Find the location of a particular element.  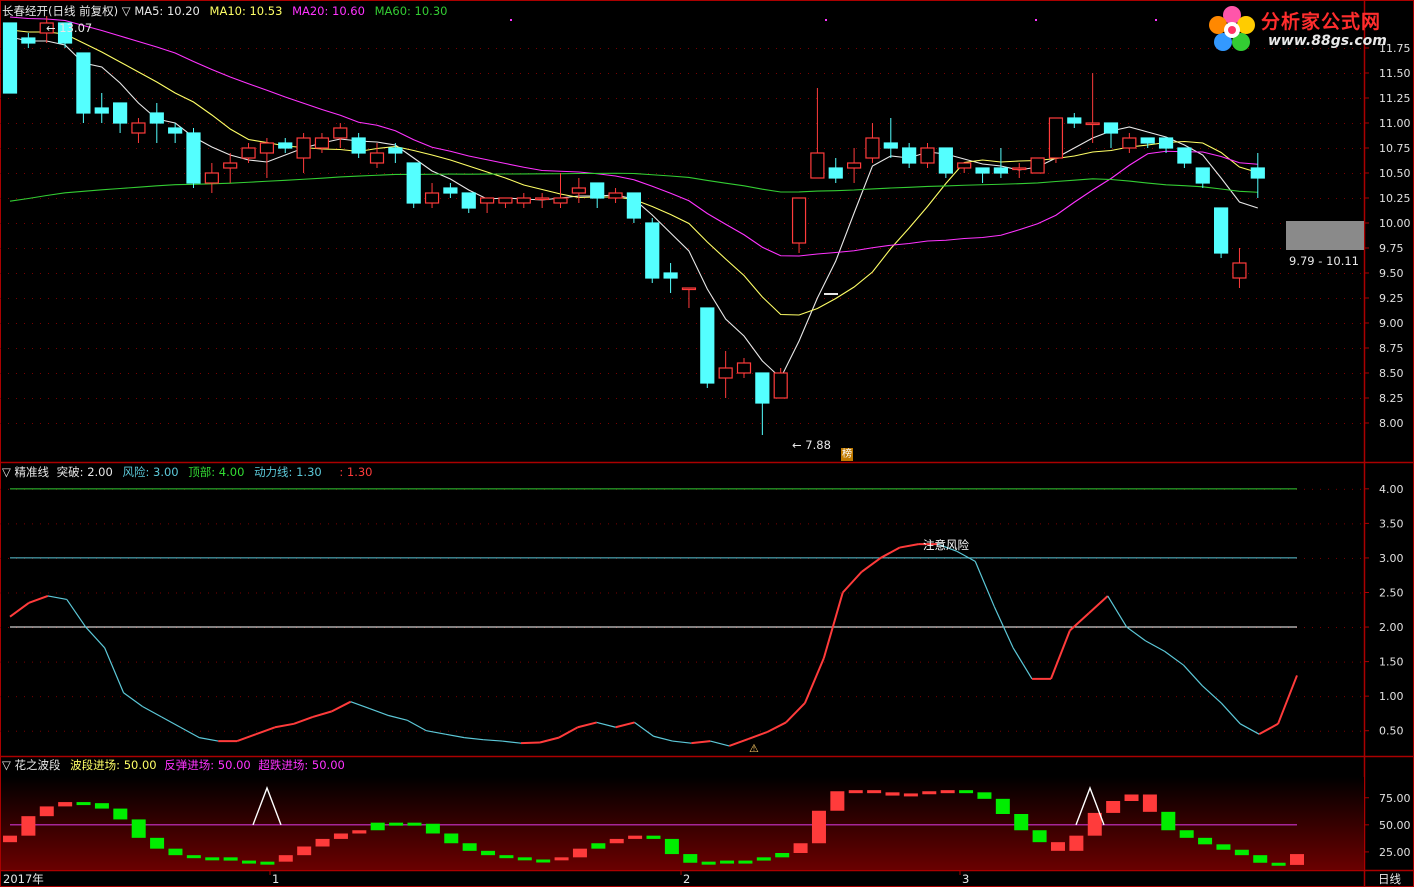

price-tick-label: 8.00 is located at coordinates (1391, 423).